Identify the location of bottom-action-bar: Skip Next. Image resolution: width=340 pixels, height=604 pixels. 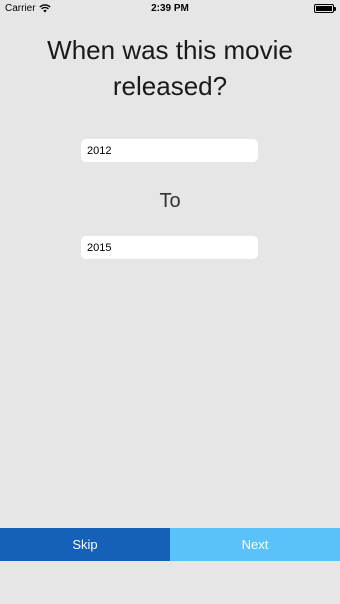
(170, 544).